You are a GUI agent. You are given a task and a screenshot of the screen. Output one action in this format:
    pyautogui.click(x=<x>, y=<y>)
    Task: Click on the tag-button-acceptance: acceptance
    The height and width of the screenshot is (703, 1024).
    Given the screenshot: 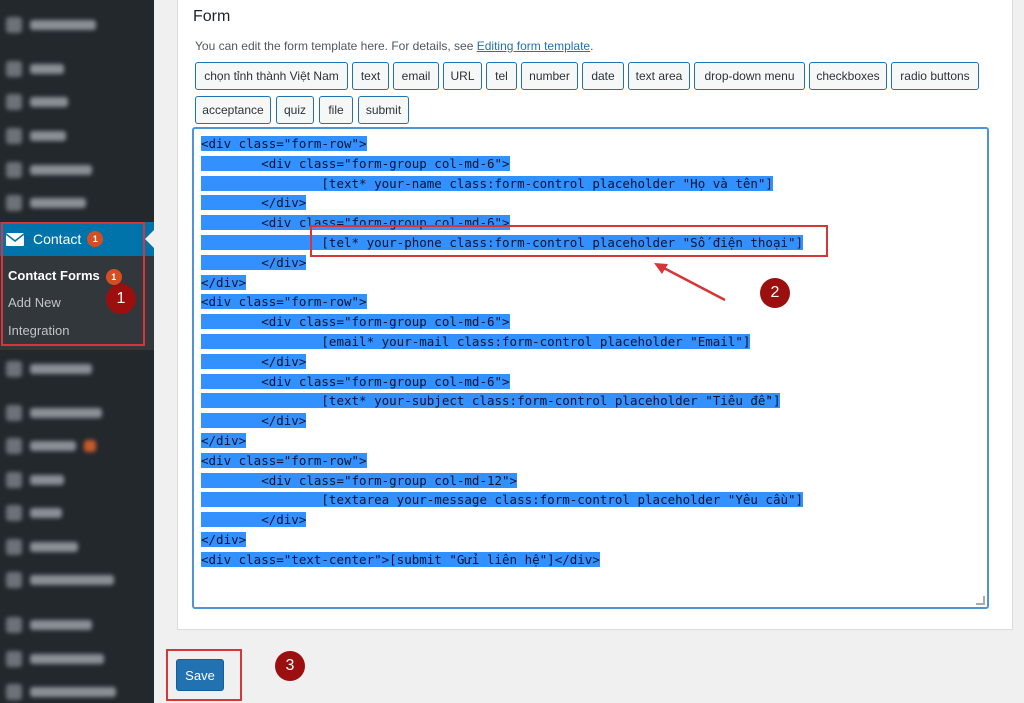 What is the action you would take?
    pyautogui.click(x=233, y=110)
    